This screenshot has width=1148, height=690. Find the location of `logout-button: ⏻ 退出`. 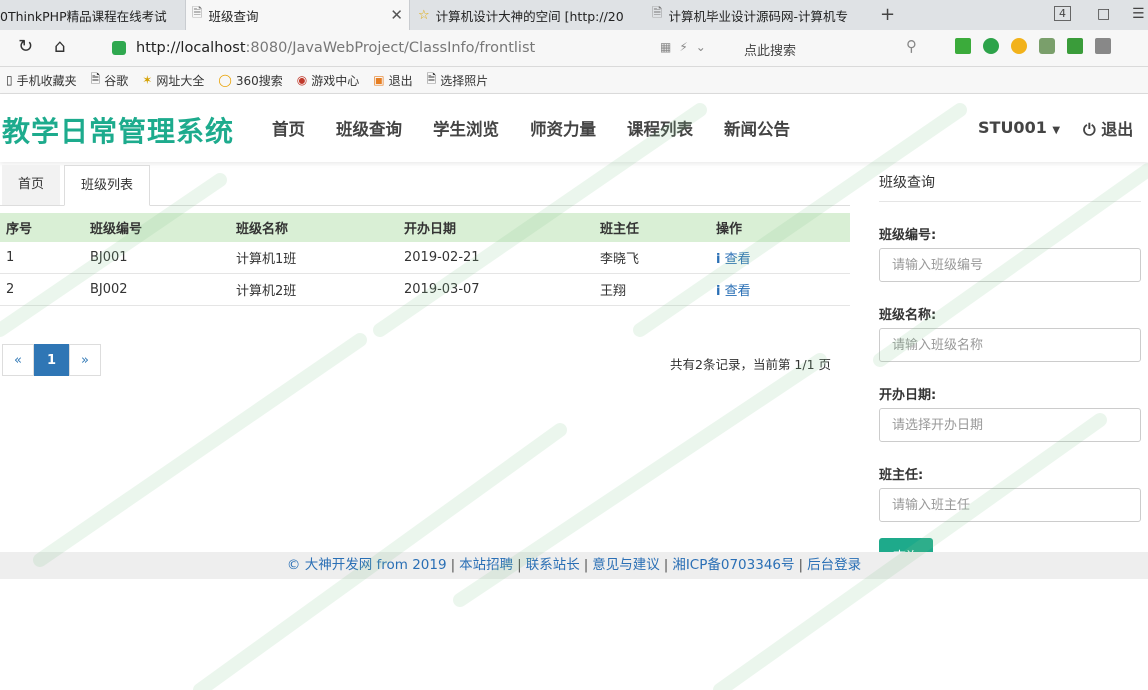

logout-button: ⏻ 退出 is located at coordinates (1108, 128).